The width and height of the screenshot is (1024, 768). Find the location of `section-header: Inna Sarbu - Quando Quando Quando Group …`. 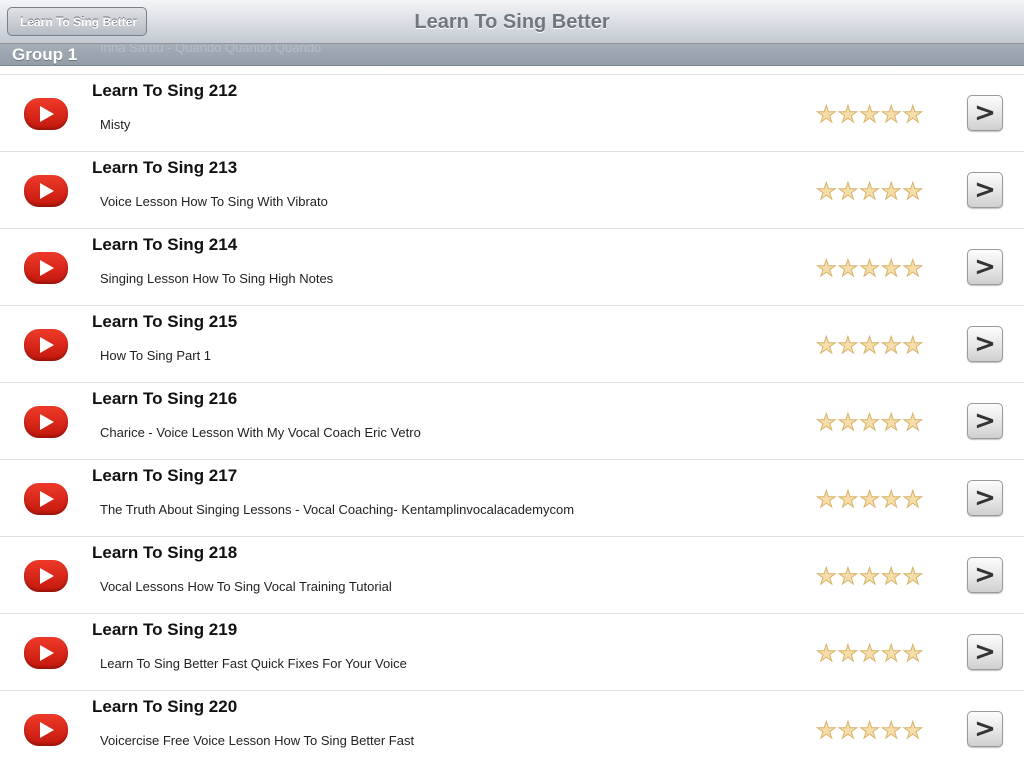

section-header: Inna Sarbu - Quando Quando Quando Group … is located at coordinates (512, 55).